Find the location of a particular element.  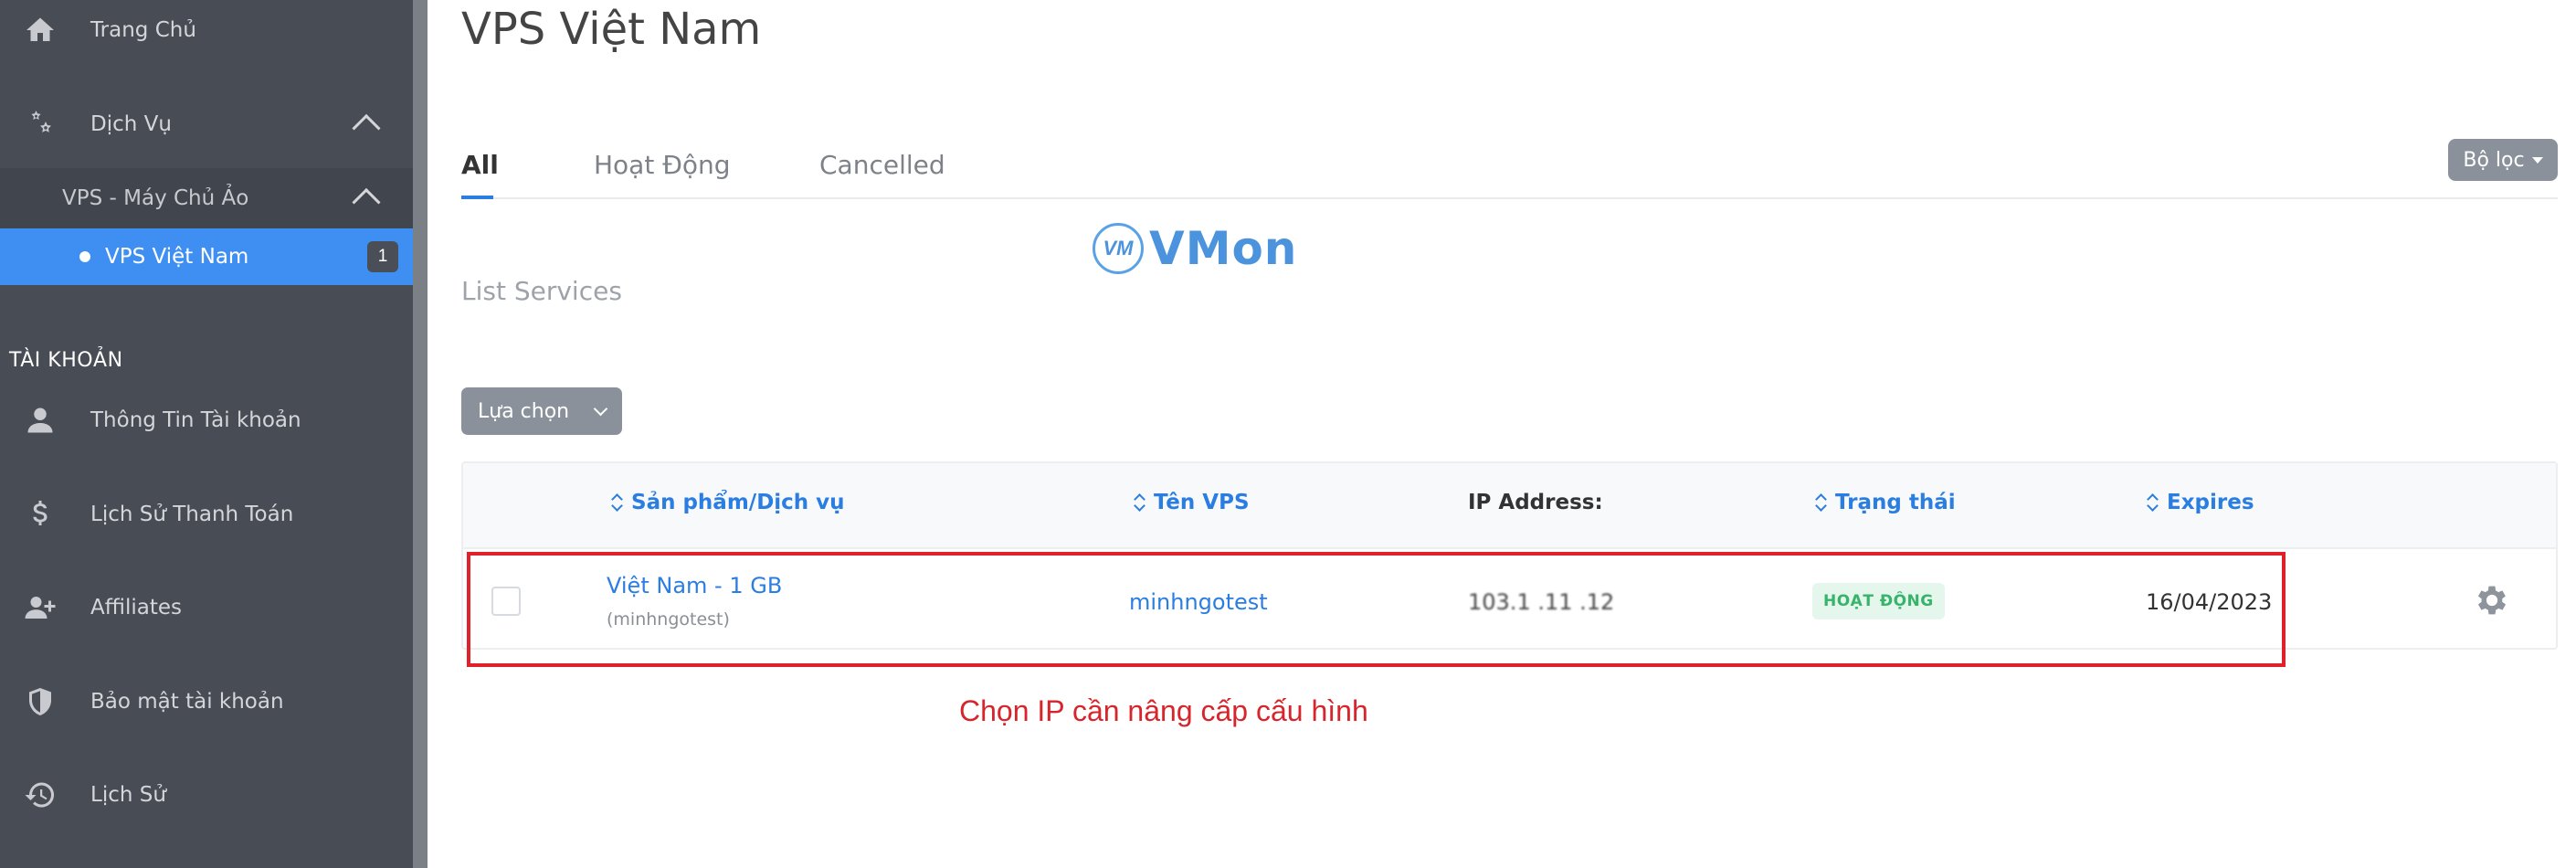

sidebar-item-vps-vietnam: VPS Việt Nam 1 is located at coordinates (214, 256).